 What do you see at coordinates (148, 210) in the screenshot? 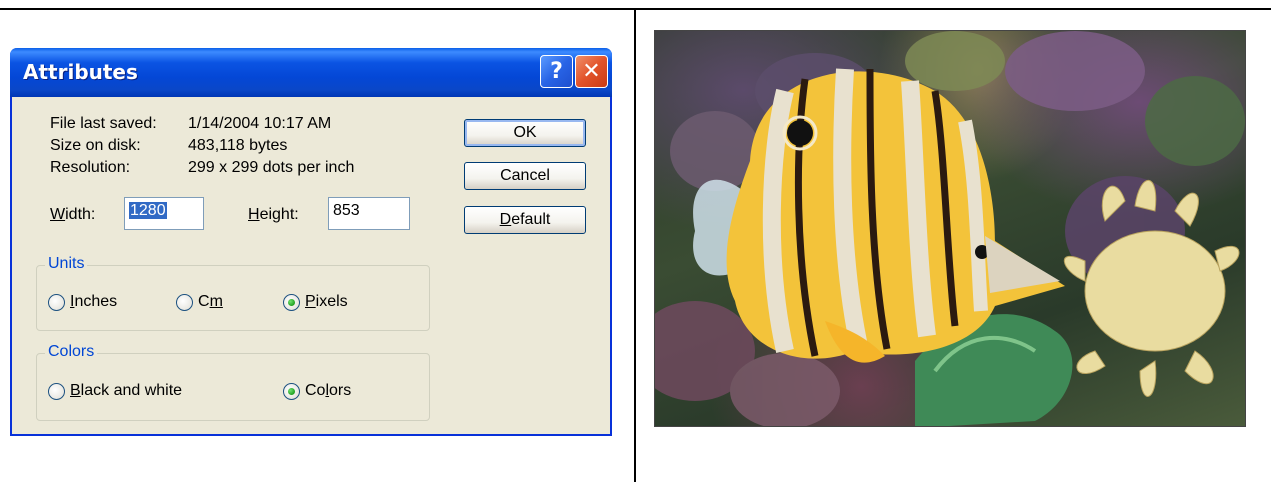
I see `width-value: 1280` at bounding box center [148, 210].